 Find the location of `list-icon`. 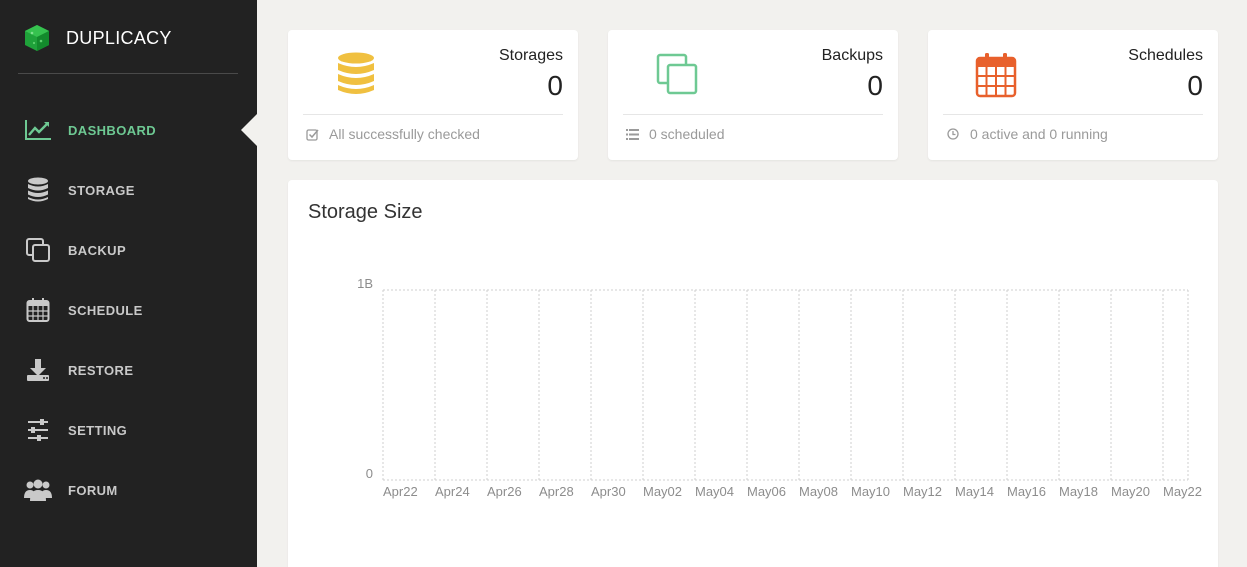

list-icon is located at coordinates (632, 134).